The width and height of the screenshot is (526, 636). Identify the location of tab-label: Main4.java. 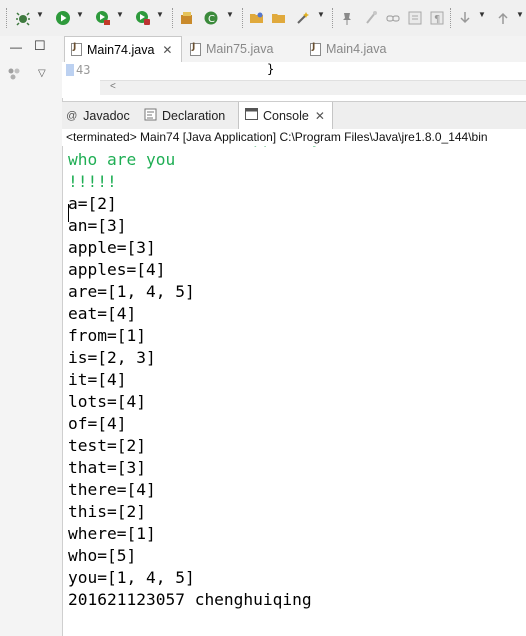
(356, 49).